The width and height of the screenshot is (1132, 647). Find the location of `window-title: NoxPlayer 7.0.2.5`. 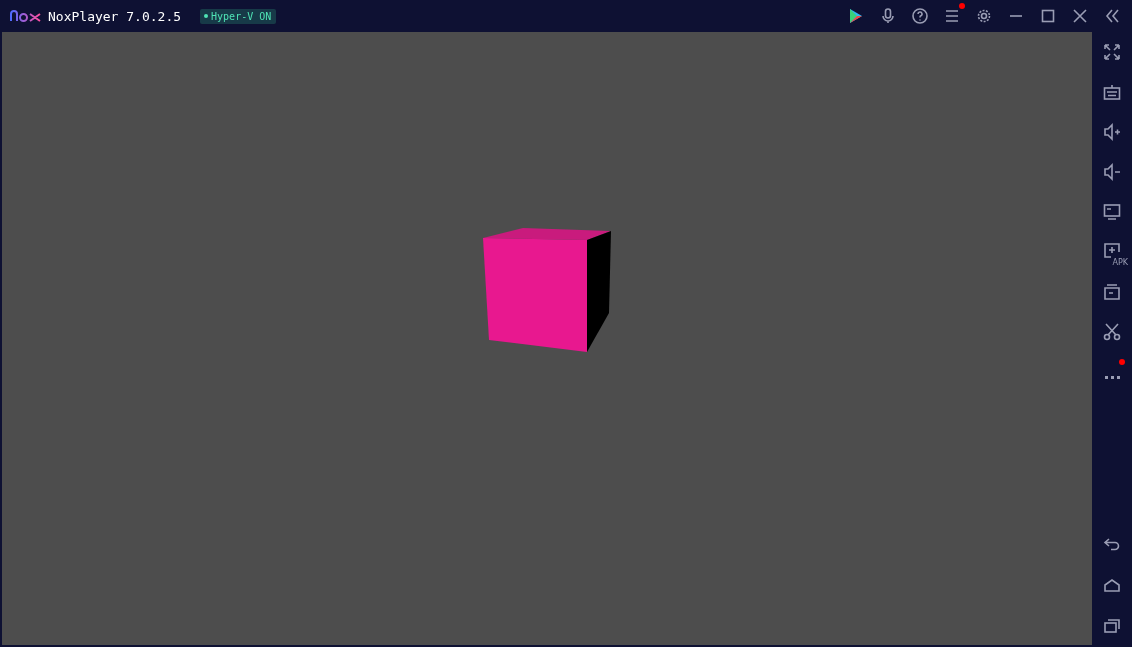

window-title: NoxPlayer 7.0.2.5 is located at coordinates (115, 16).